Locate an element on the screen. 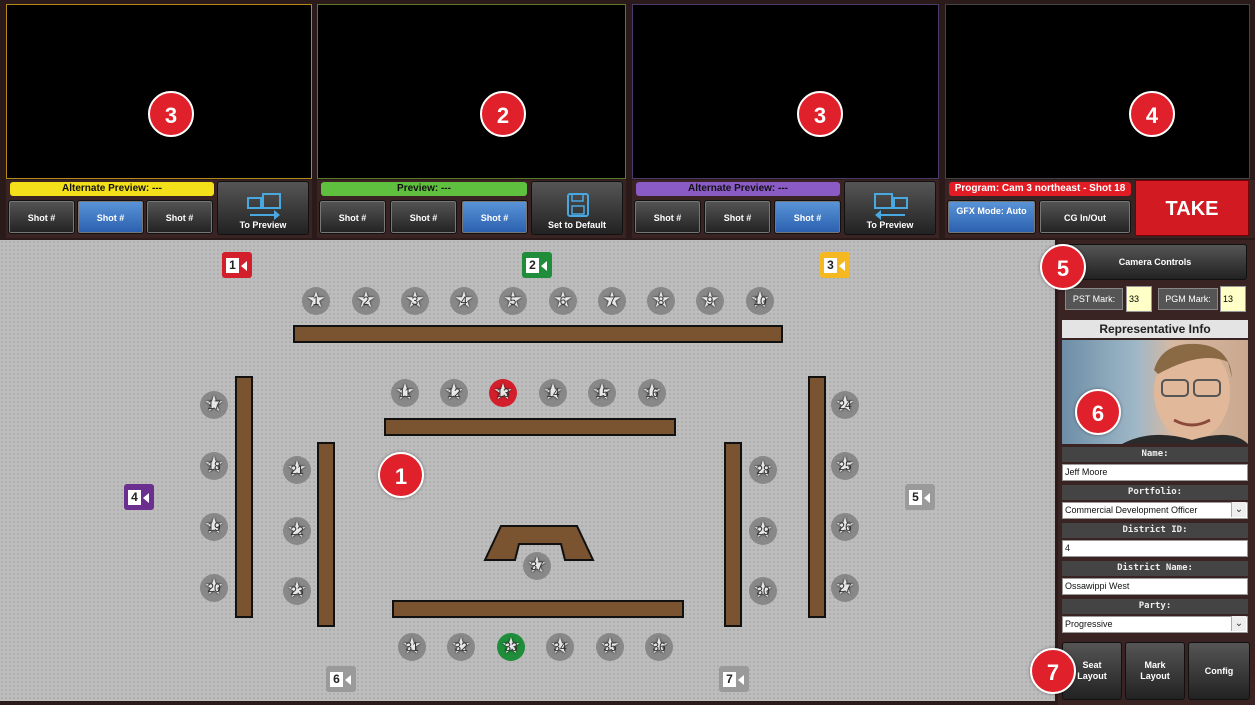 The image size is (1255, 705). district-name-field: Ossawippi West is located at coordinates (1155, 586).